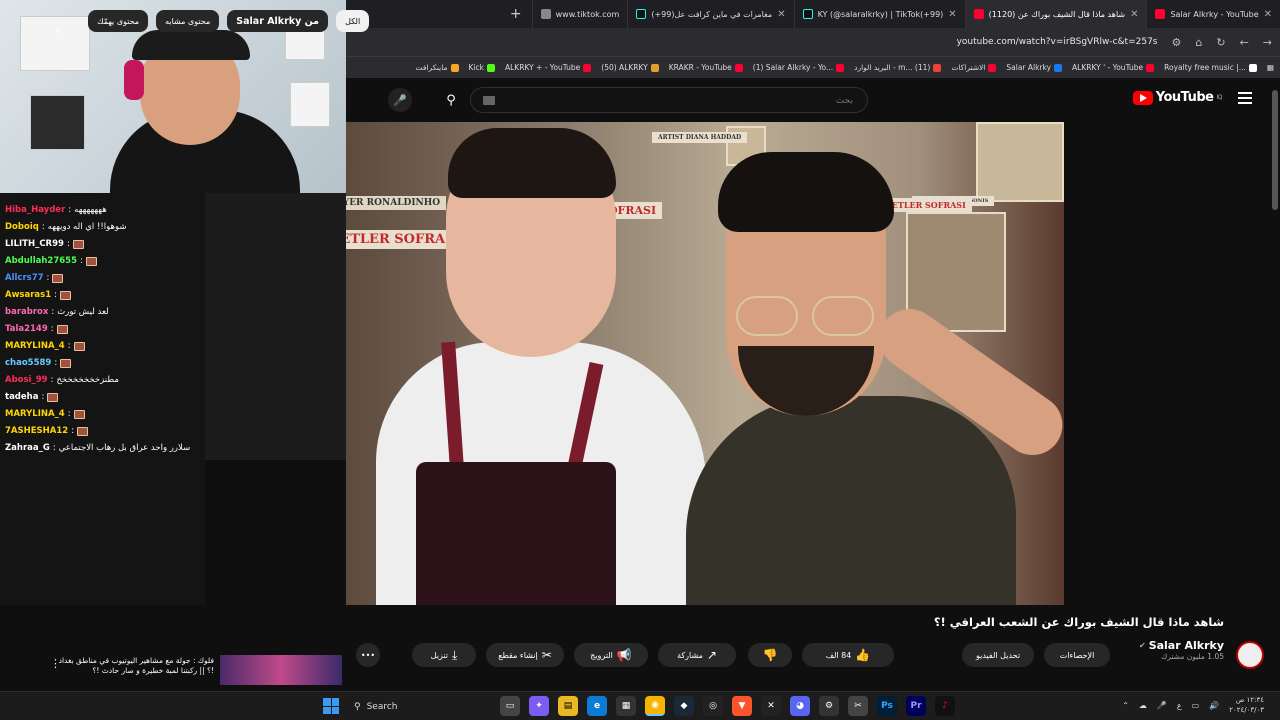 The image size is (1280, 720). Describe the element at coordinates (510, 706) in the screenshot. I see `task-view-icon: ▭` at that location.